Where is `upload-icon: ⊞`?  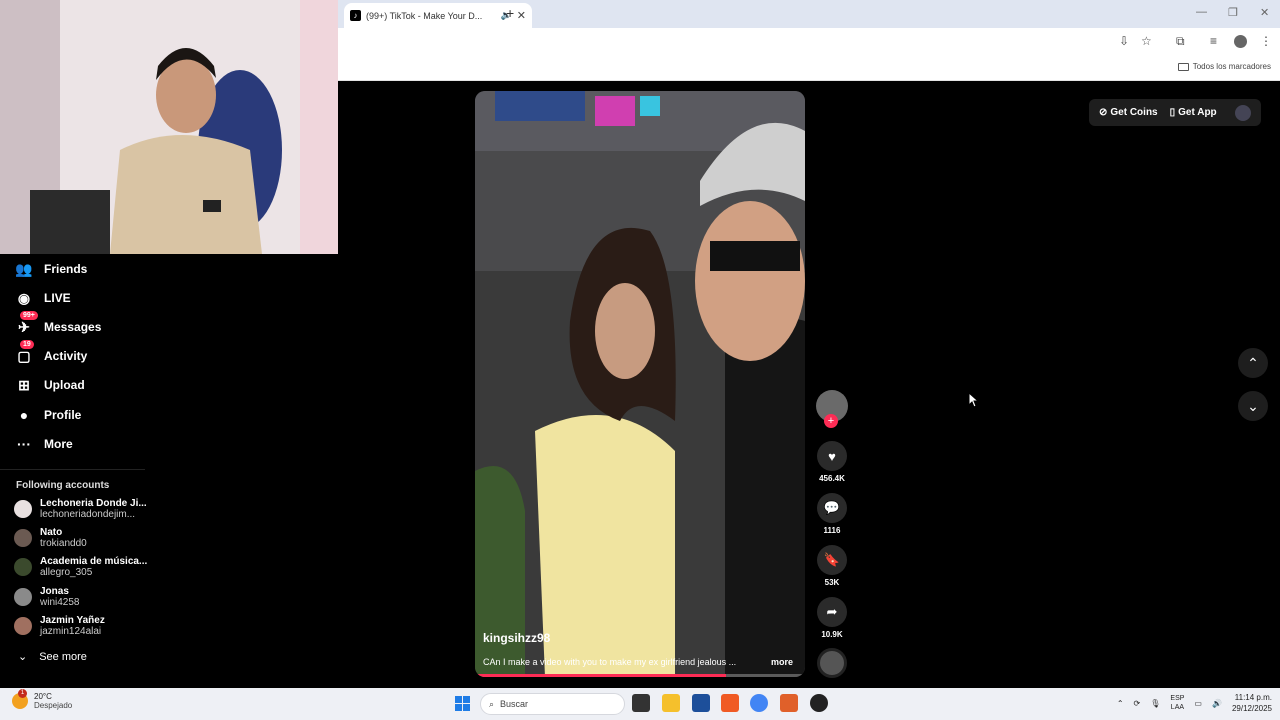 upload-icon: ⊞ is located at coordinates (24, 384).